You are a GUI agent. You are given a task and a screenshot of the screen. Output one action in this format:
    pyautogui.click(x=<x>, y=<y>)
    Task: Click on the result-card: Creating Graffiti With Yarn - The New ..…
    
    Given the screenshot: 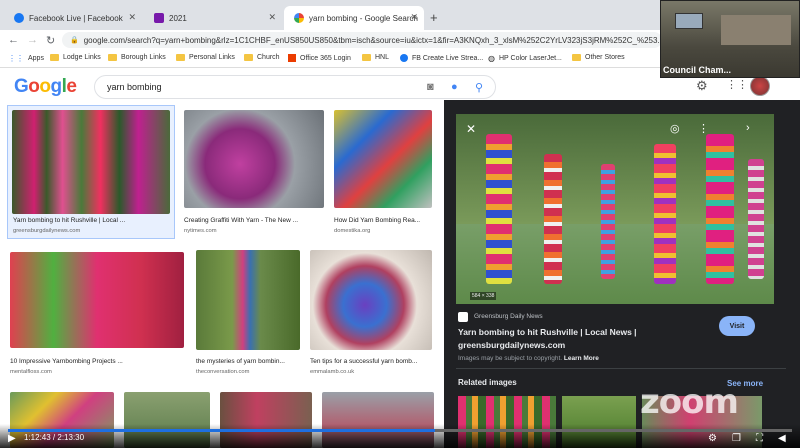 What is the action you would take?
    pyautogui.click(x=254, y=174)
    